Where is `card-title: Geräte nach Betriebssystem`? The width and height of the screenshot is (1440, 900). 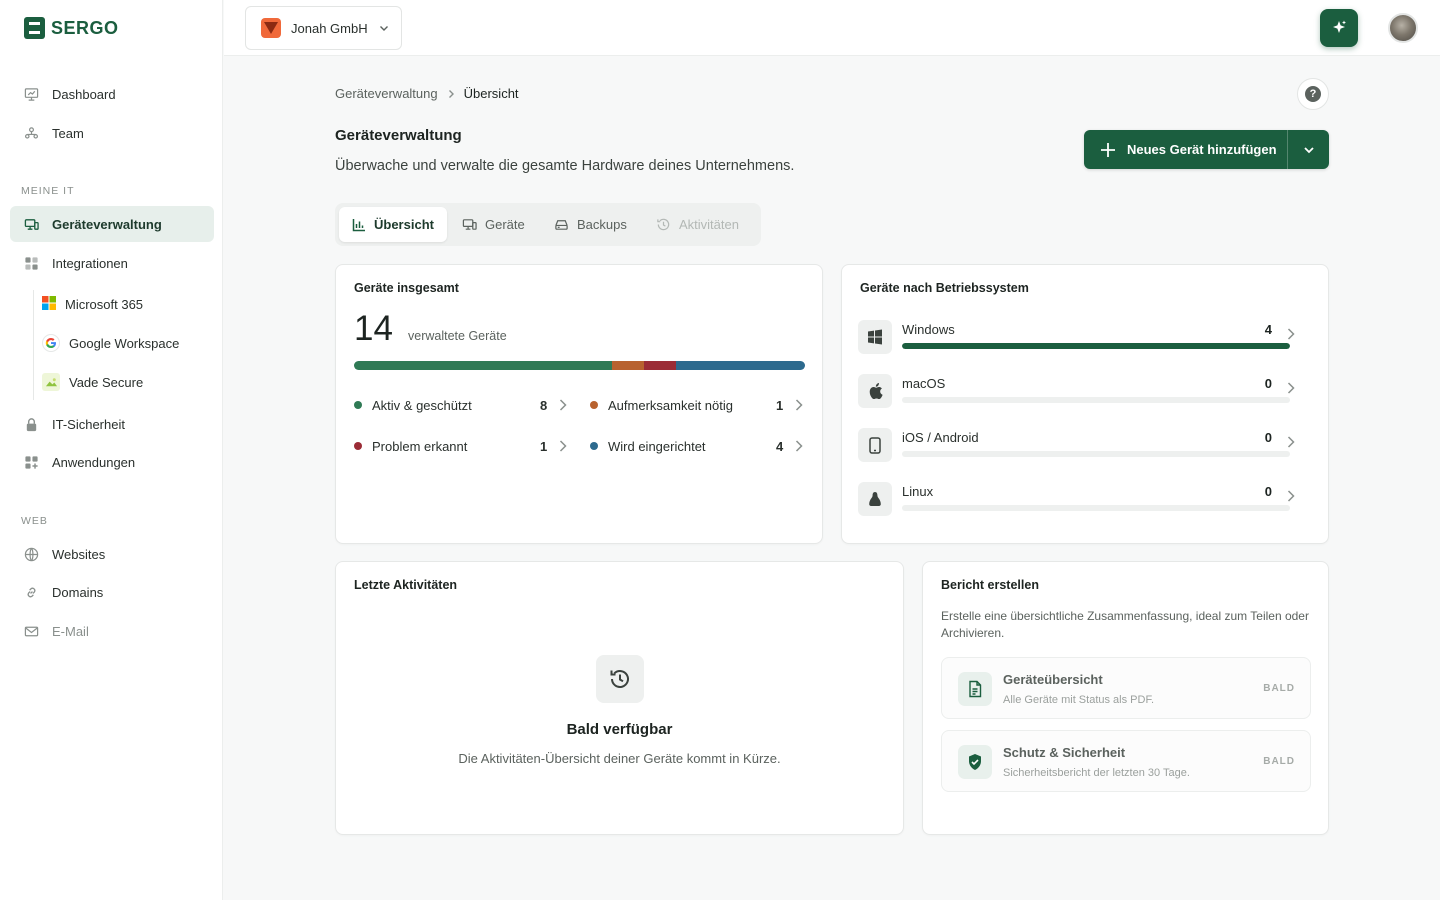 card-title: Geräte nach Betriebssystem is located at coordinates (944, 288).